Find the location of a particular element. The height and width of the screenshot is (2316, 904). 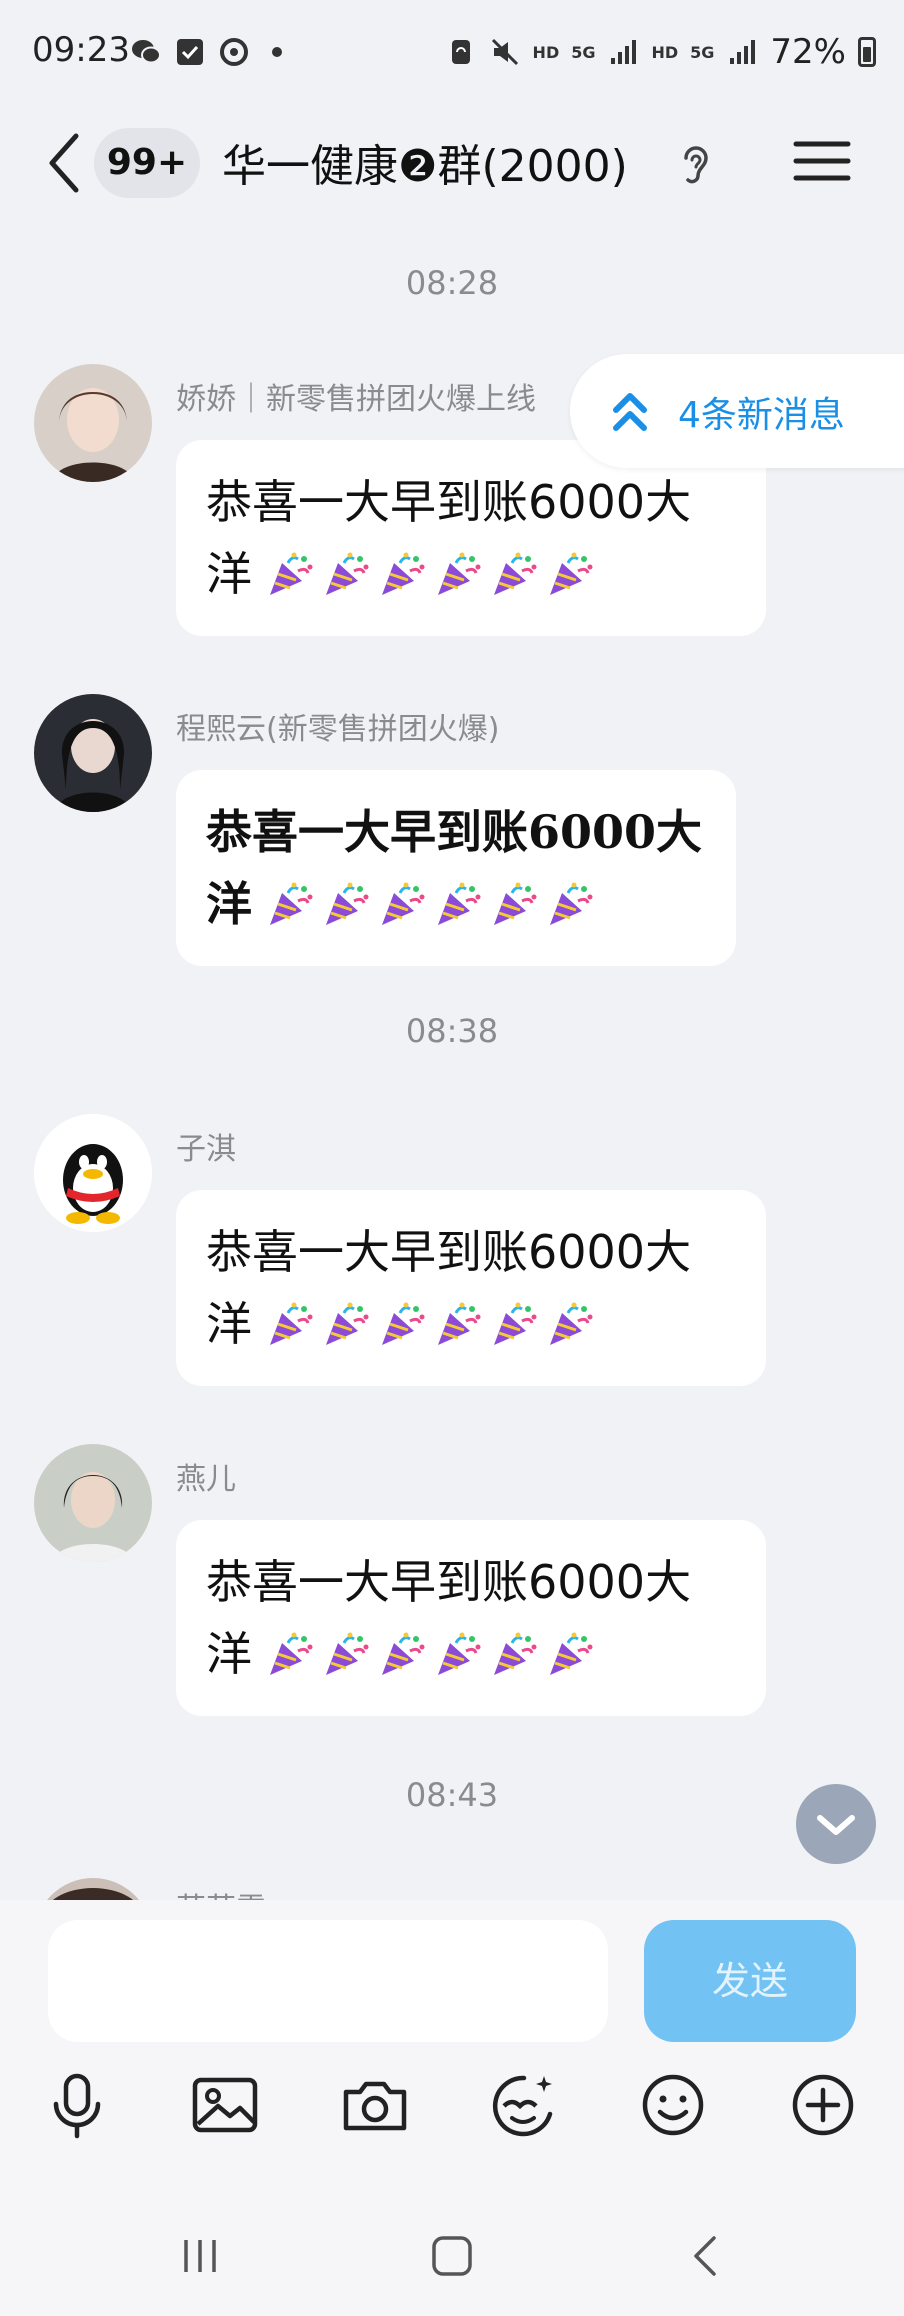

mute-icon is located at coordinates (504, 52).